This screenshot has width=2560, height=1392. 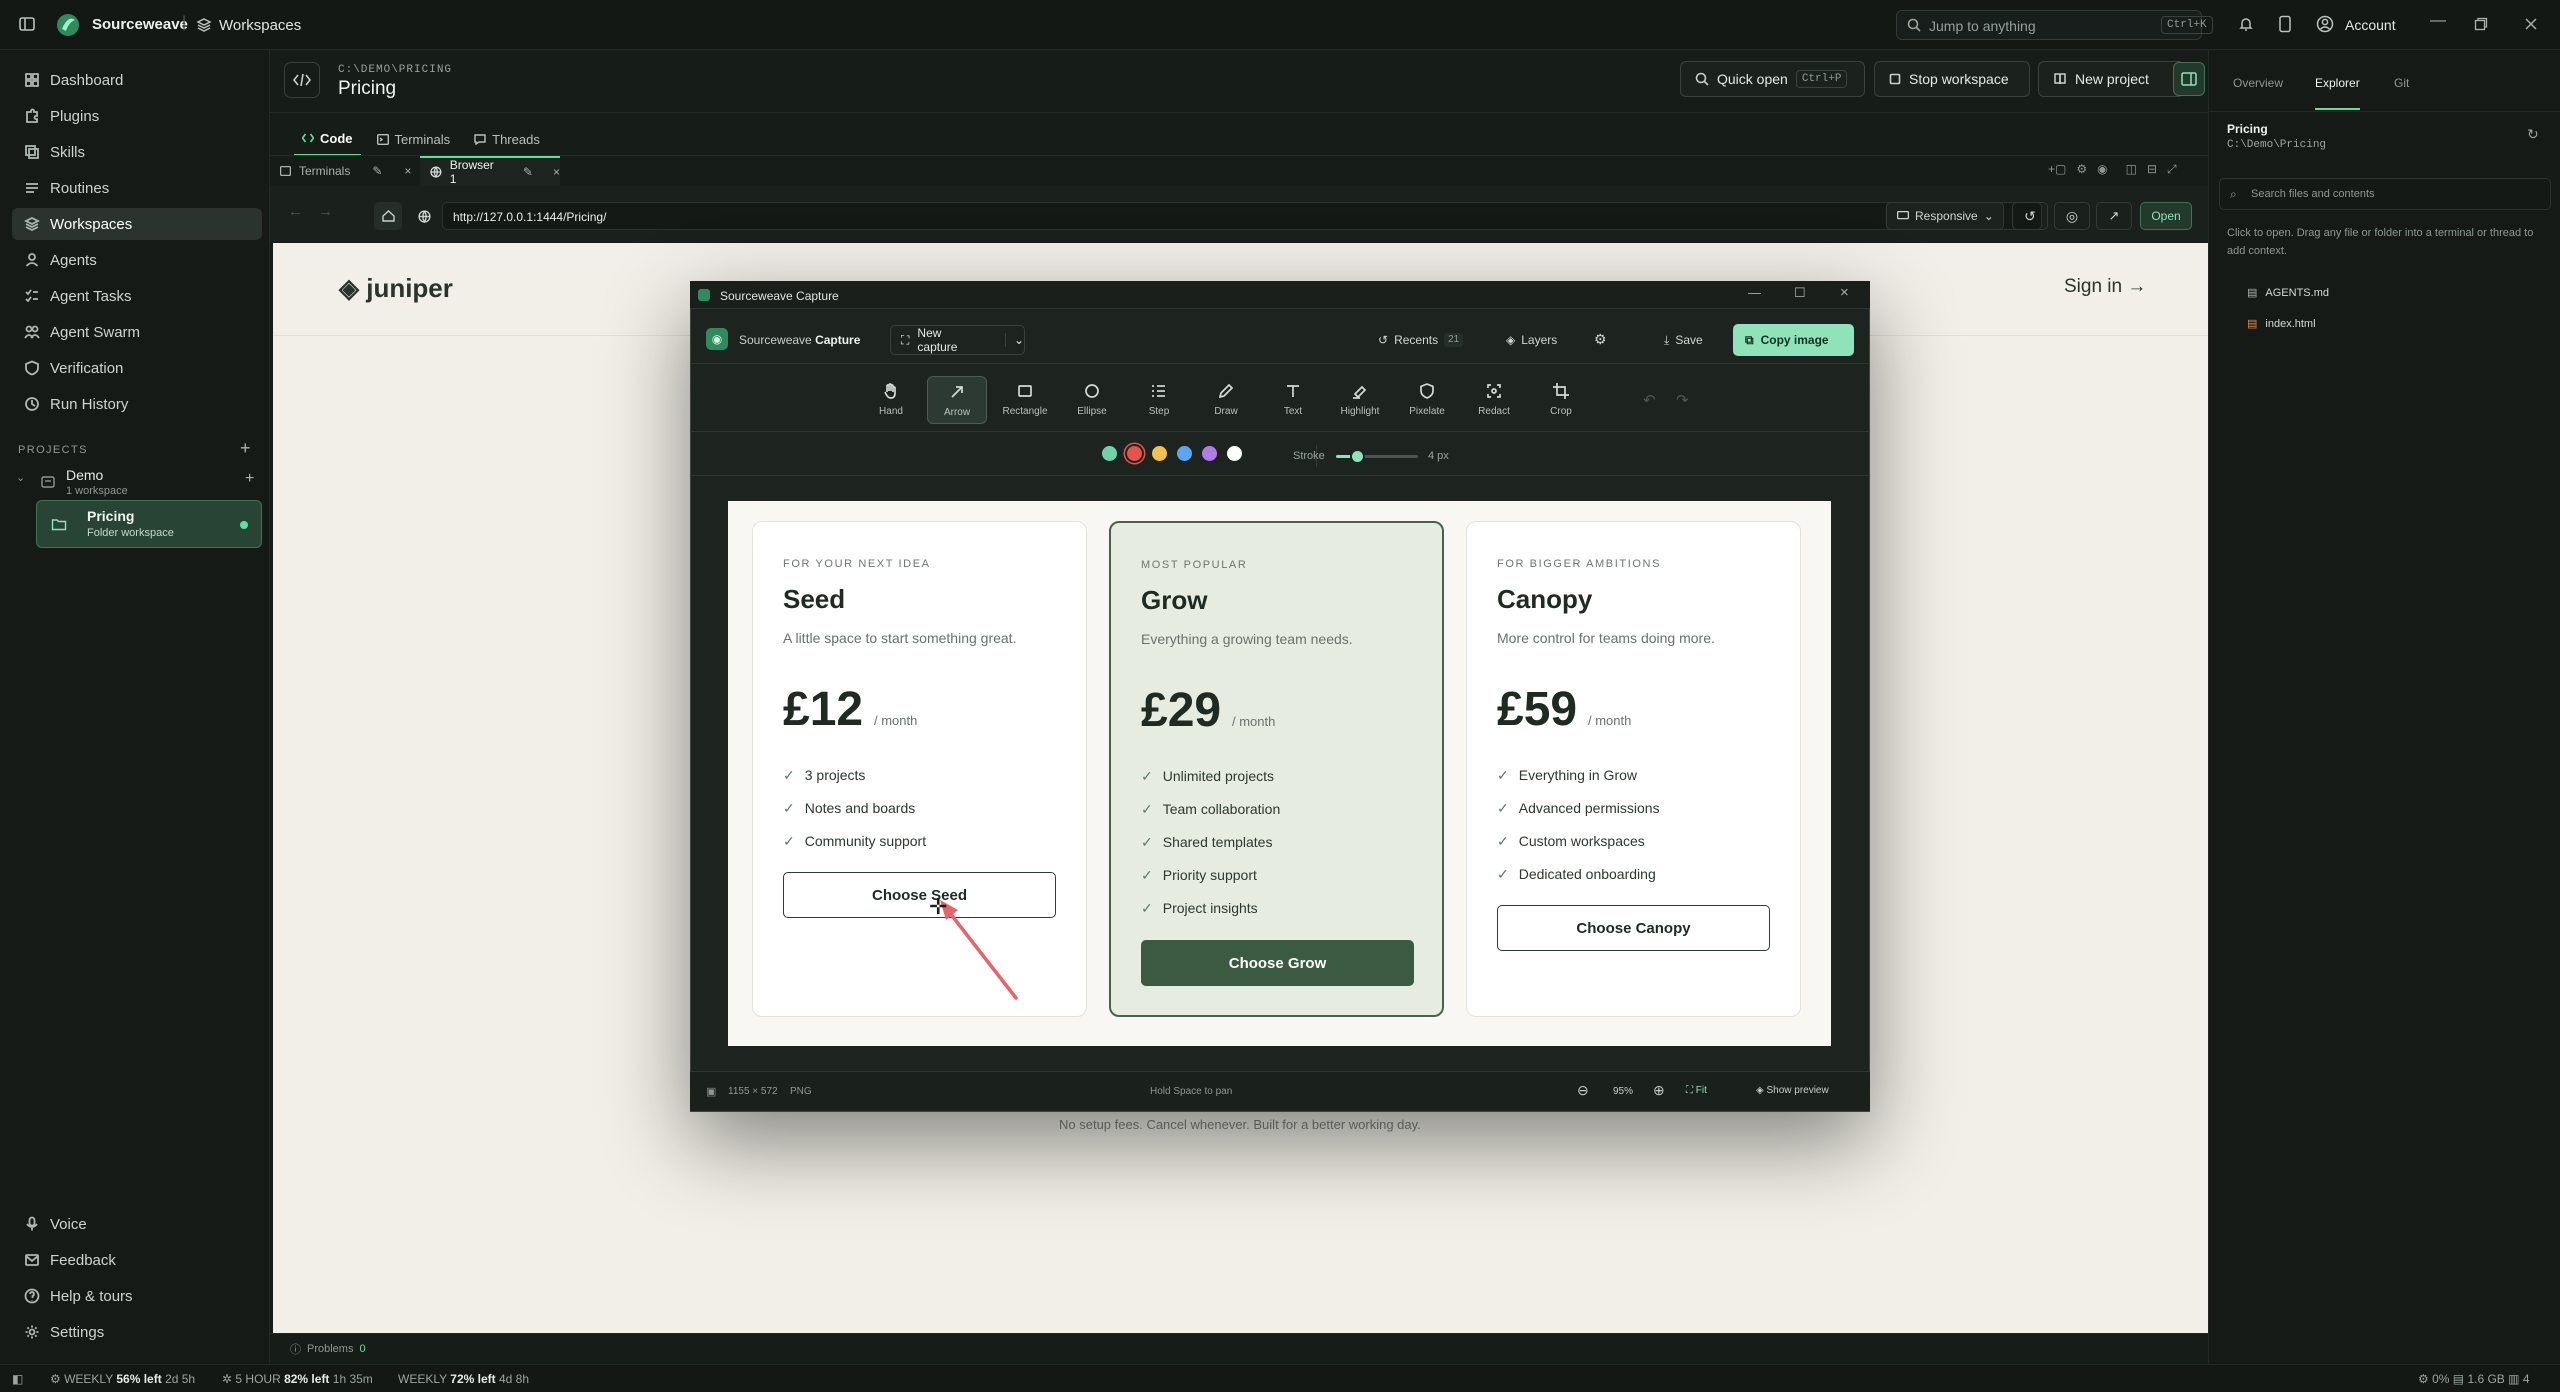 I want to click on subtab-browser: Browser 1 ✎ ×, so click(x=490, y=171).